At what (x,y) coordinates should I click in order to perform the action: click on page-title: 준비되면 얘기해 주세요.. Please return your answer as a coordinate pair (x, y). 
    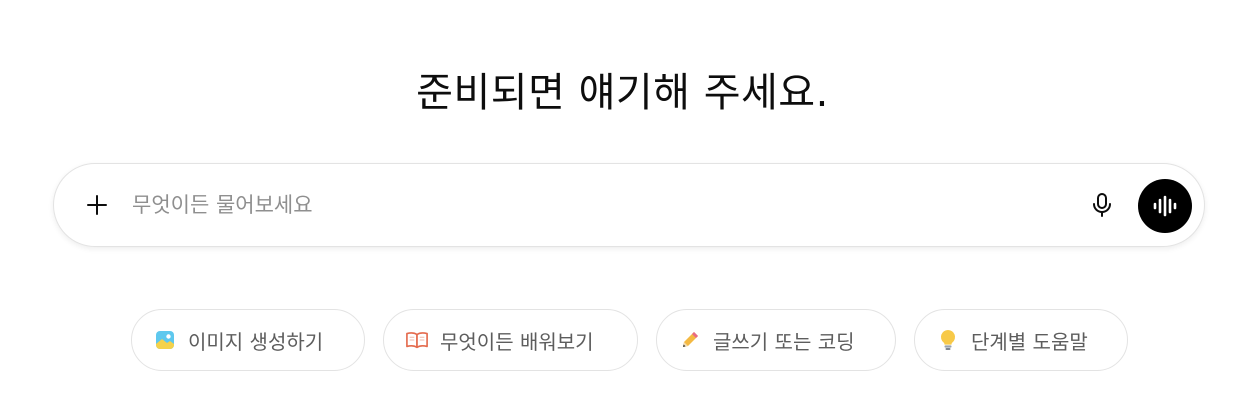
    Looking at the image, I should click on (622, 92).